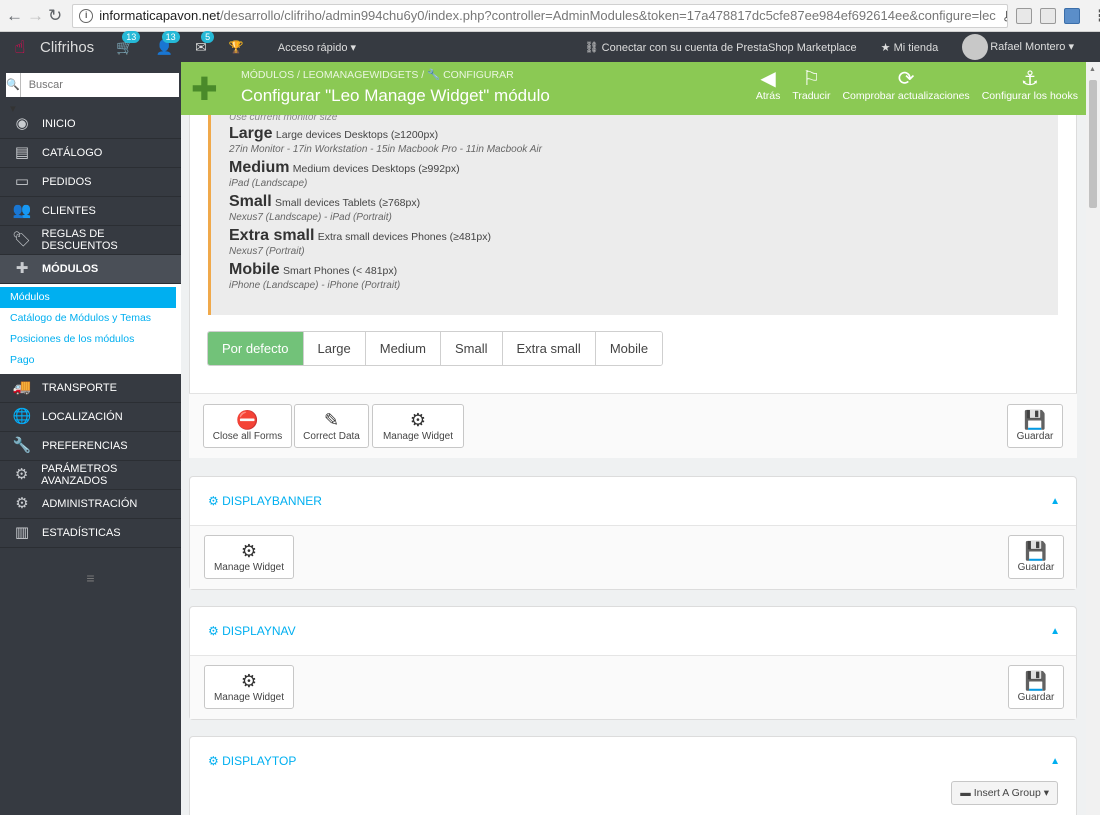 The height and width of the screenshot is (815, 1100). What do you see at coordinates (90, 153) in the screenshot?
I see `sidebar-item-catalogo: ▤ CATÁLOGO` at bounding box center [90, 153].